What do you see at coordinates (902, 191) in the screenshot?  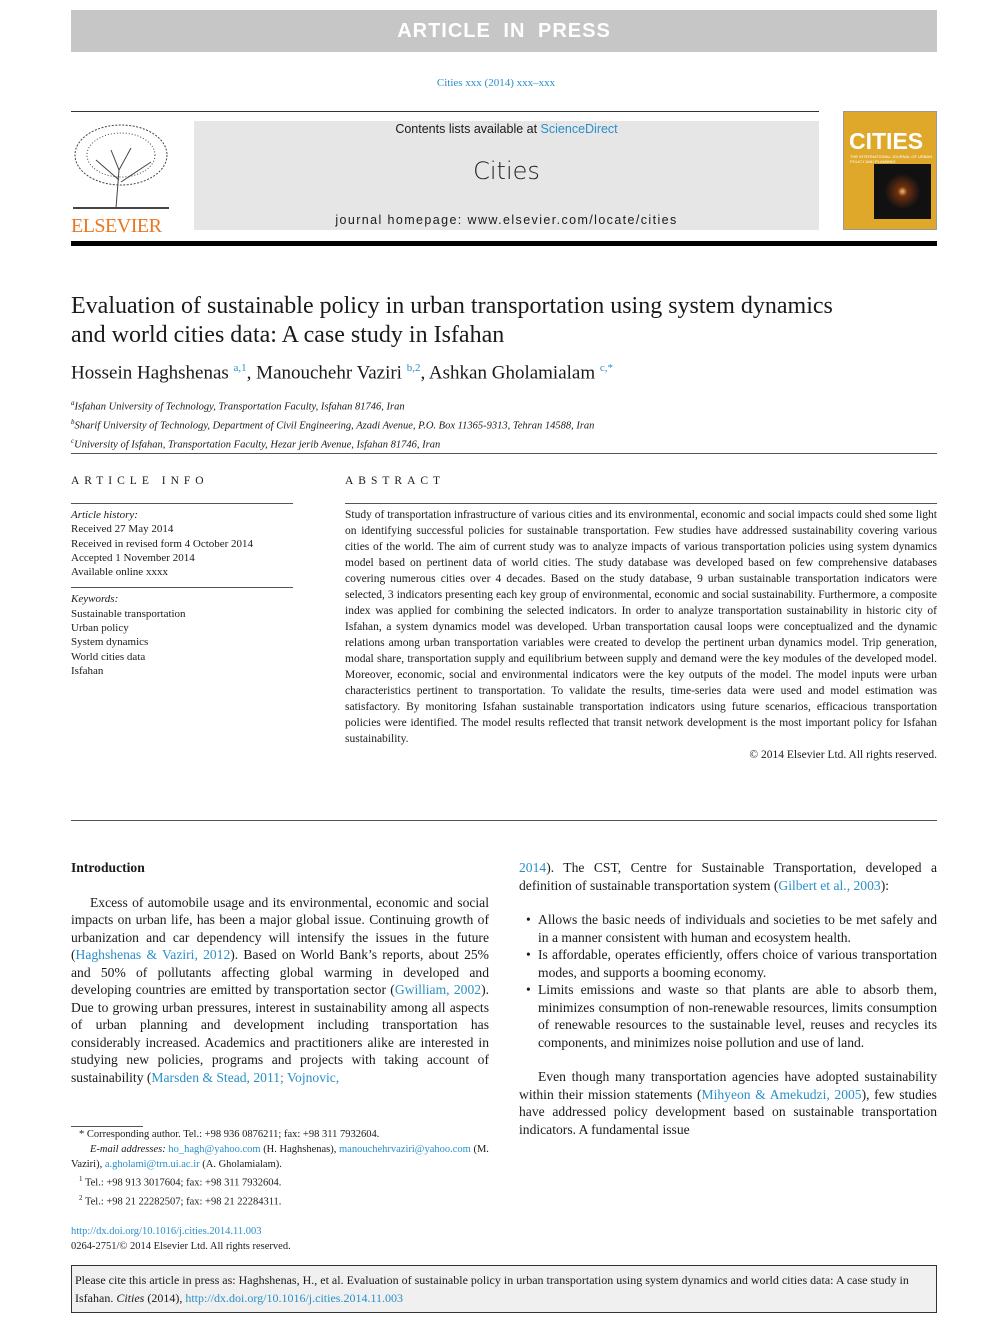 I see `cover-image` at bounding box center [902, 191].